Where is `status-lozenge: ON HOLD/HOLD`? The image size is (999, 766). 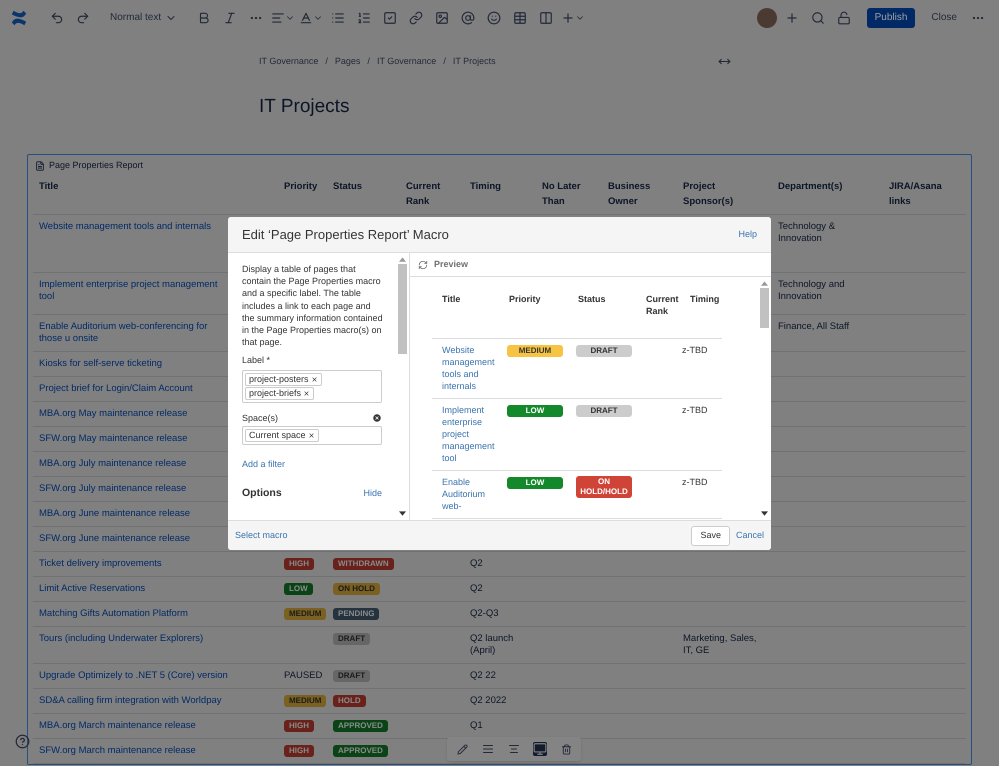
status-lozenge: ON HOLD/HOLD is located at coordinates (604, 487).